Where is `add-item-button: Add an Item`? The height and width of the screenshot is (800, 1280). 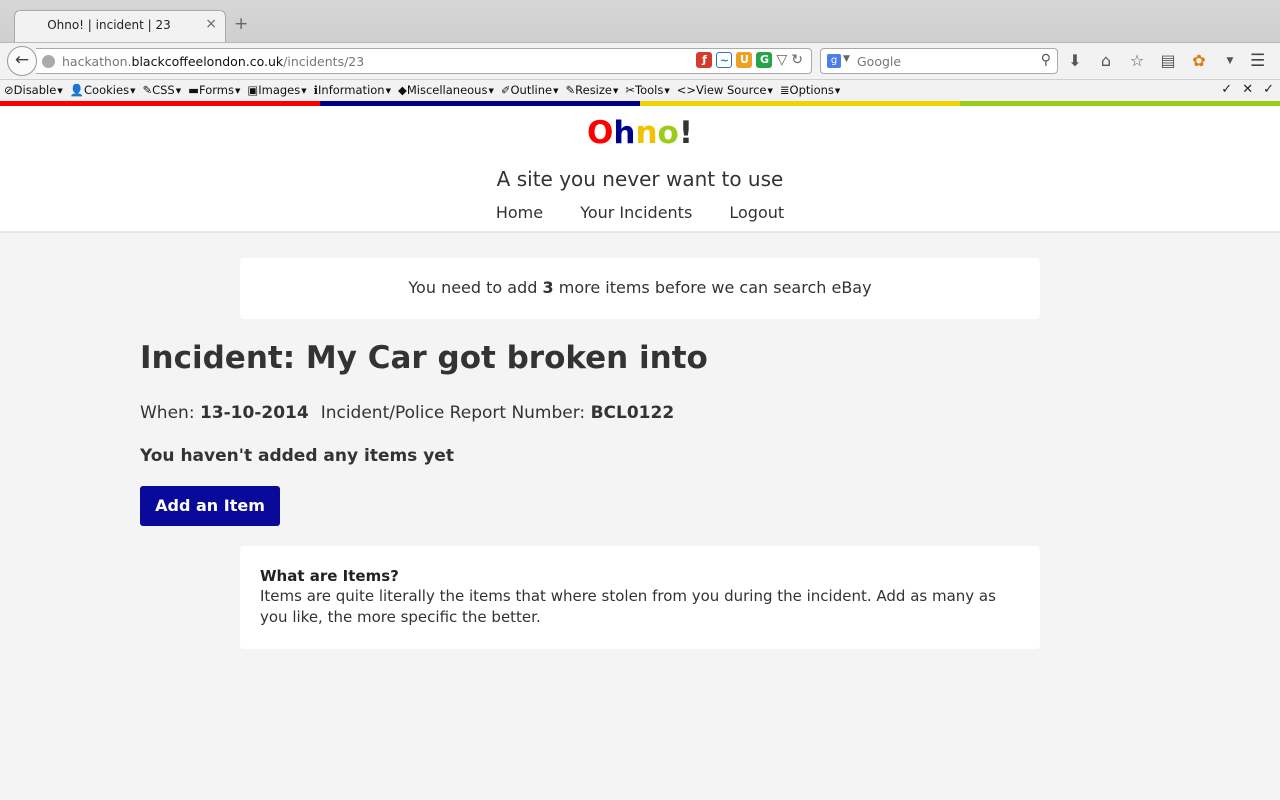
add-item-button: Add an Item is located at coordinates (210, 506).